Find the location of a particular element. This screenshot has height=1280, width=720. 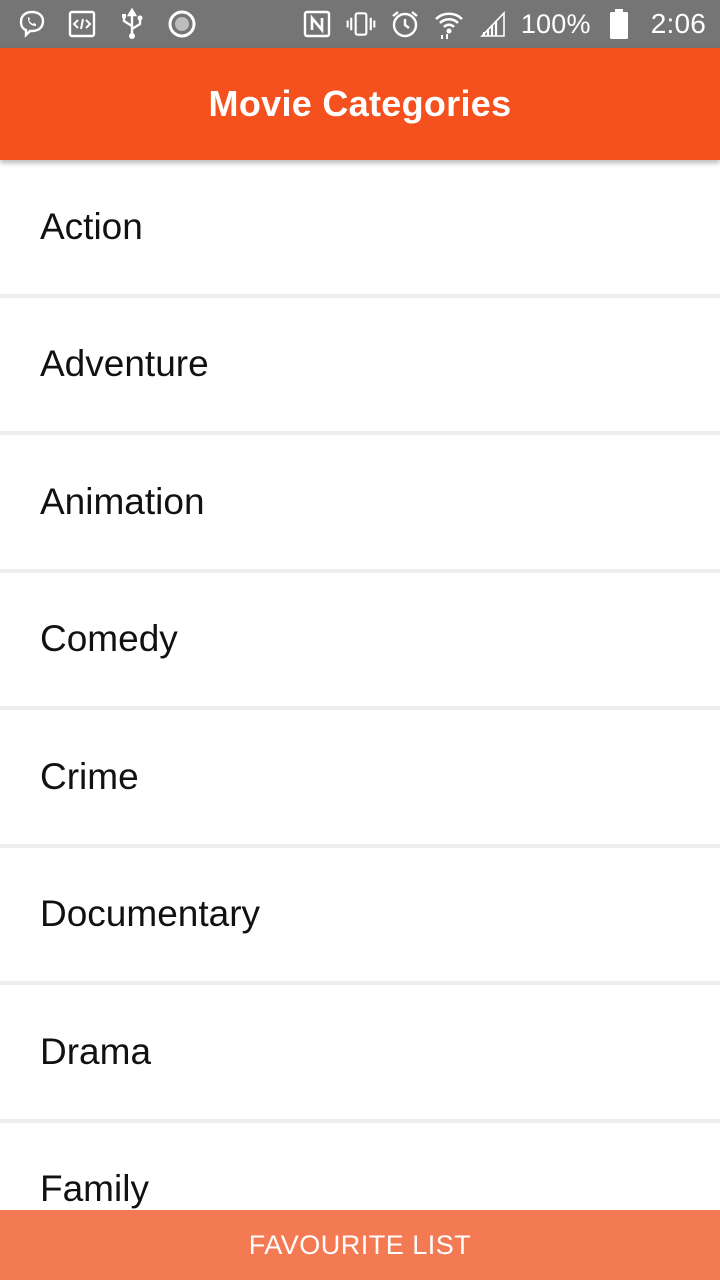

category-item-adventure: Adventure is located at coordinates (360, 366).